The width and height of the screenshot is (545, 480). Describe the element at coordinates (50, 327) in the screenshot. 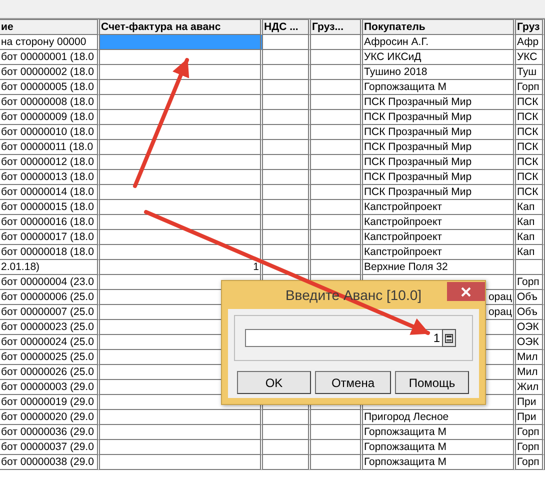

I see `table-cell: бот 00000023 (25.0` at that location.